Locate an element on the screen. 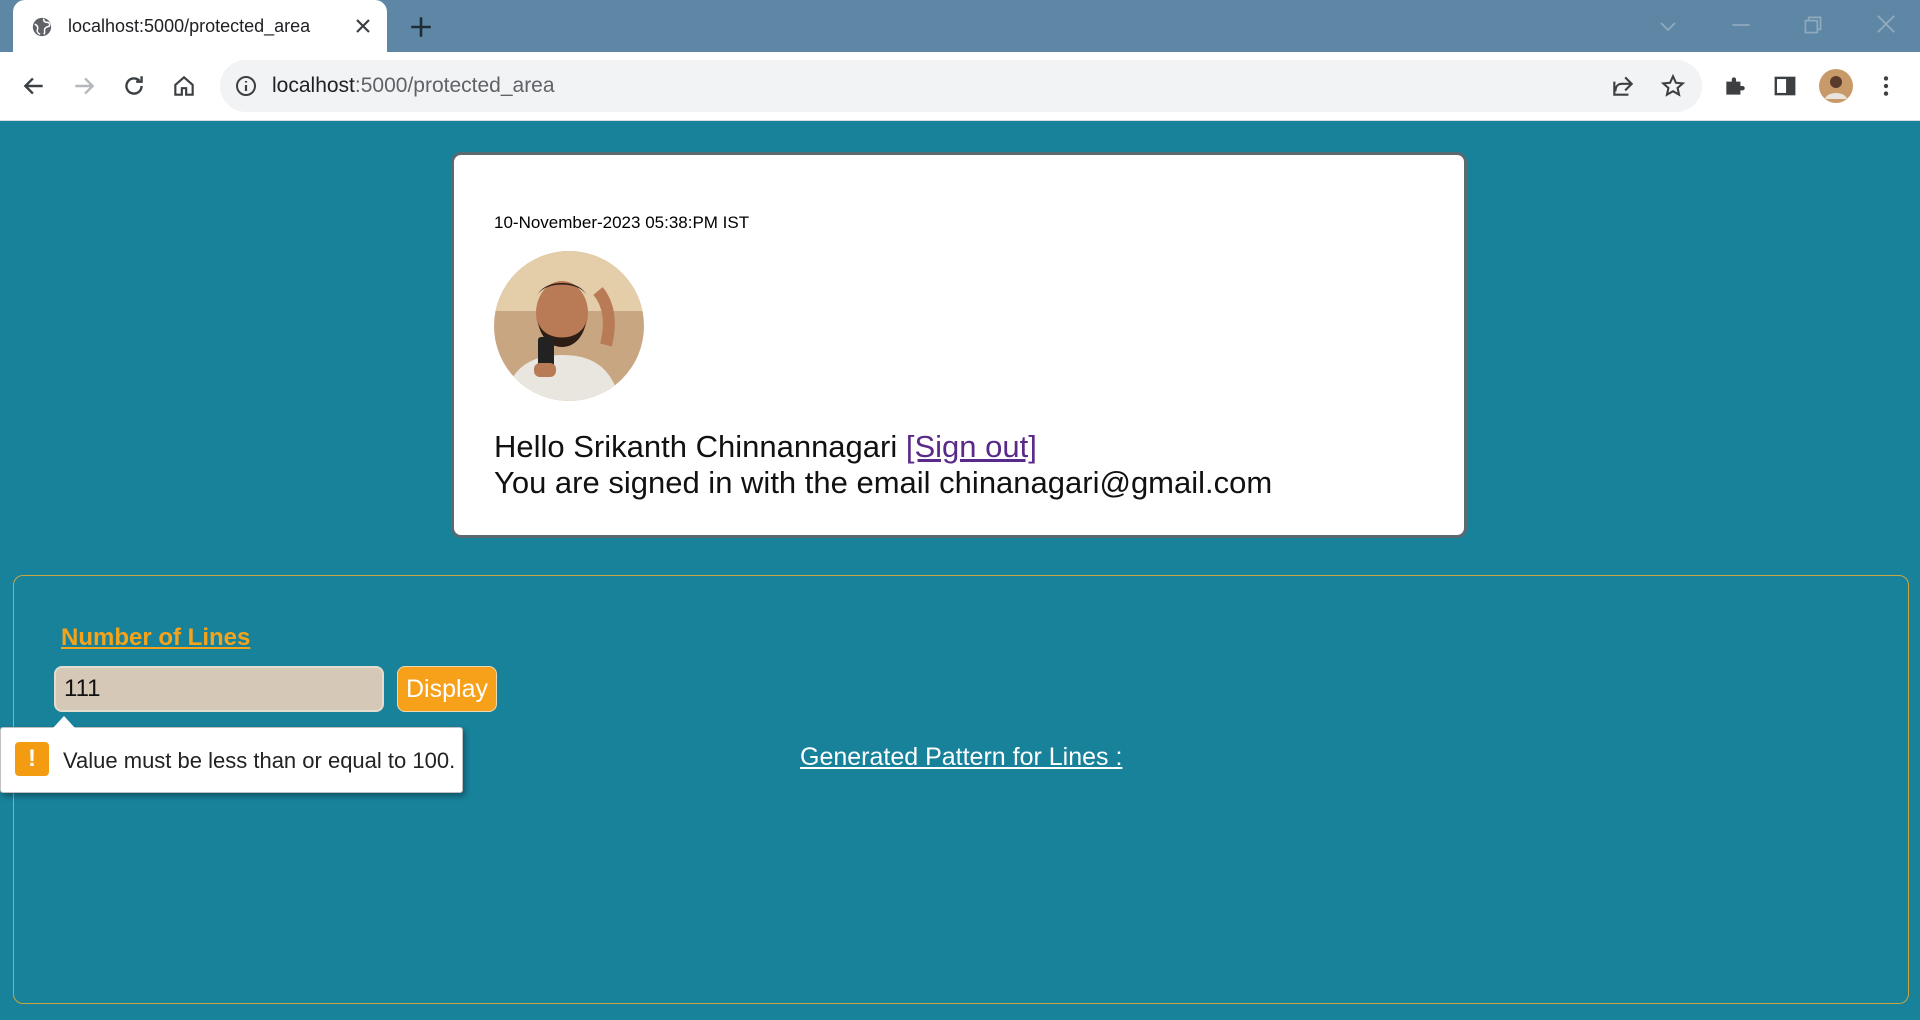  reload-icon is located at coordinates (134, 85).